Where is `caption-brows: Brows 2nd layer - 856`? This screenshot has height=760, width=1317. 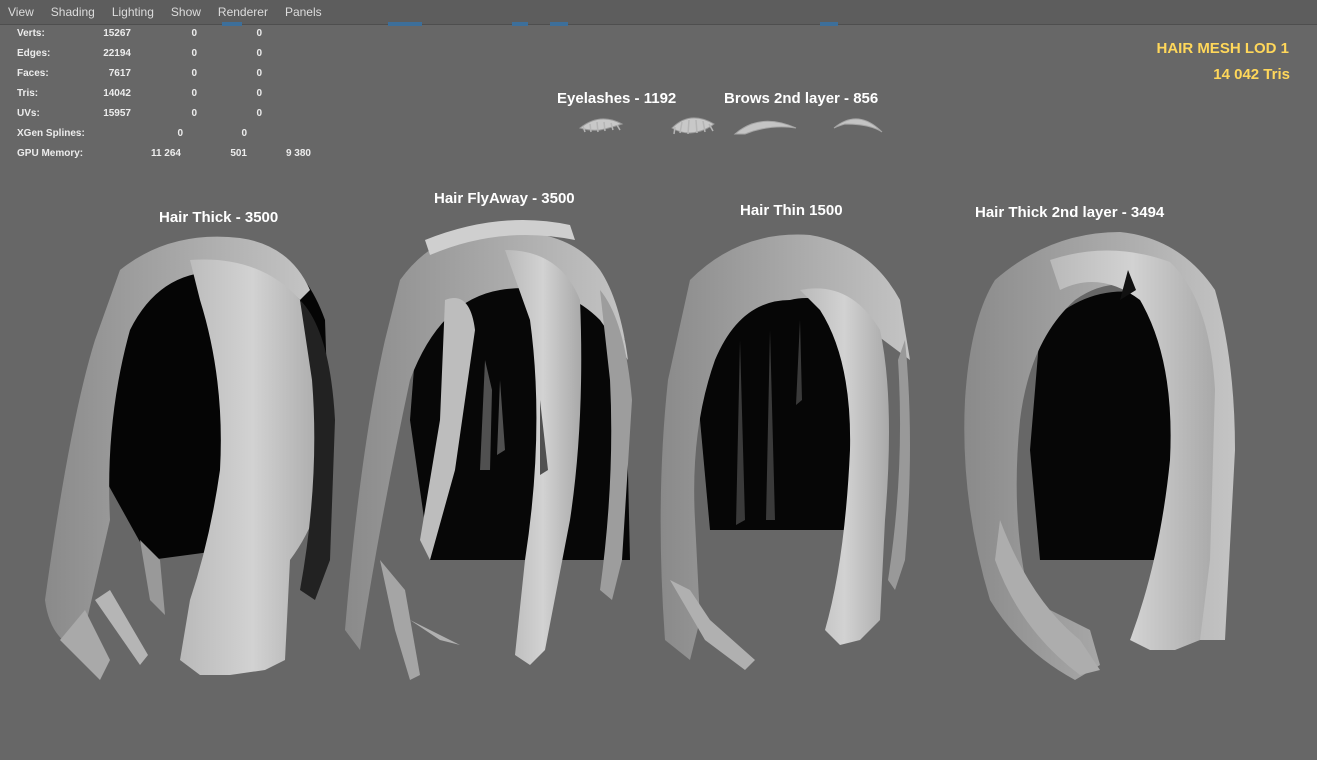 caption-brows: Brows 2nd layer - 856 is located at coordinates (801, 98).